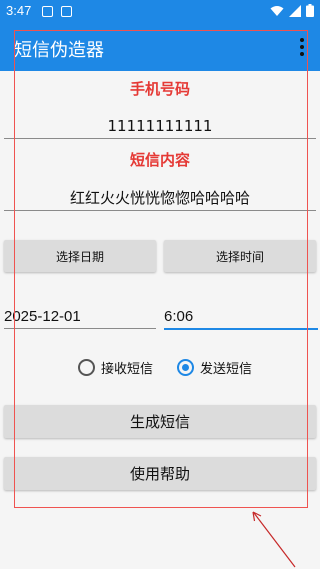  What do you see at coordinates (226, 369) in the screenshot?
I see `radio-send-label: 发送短信` at bounding box center [226, 369].